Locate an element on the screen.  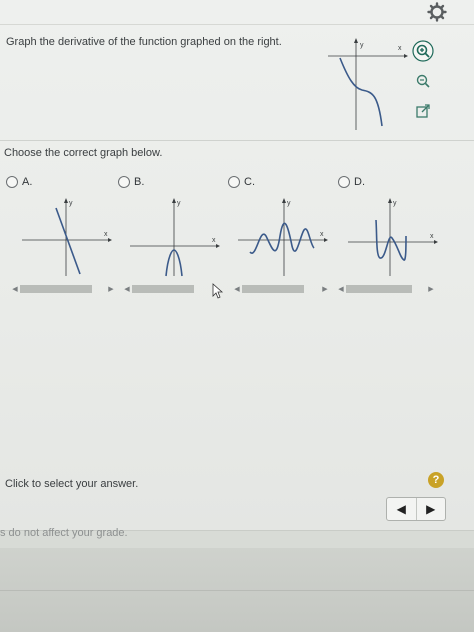
option-a-x-label: x is located at coordinates (106, 234).